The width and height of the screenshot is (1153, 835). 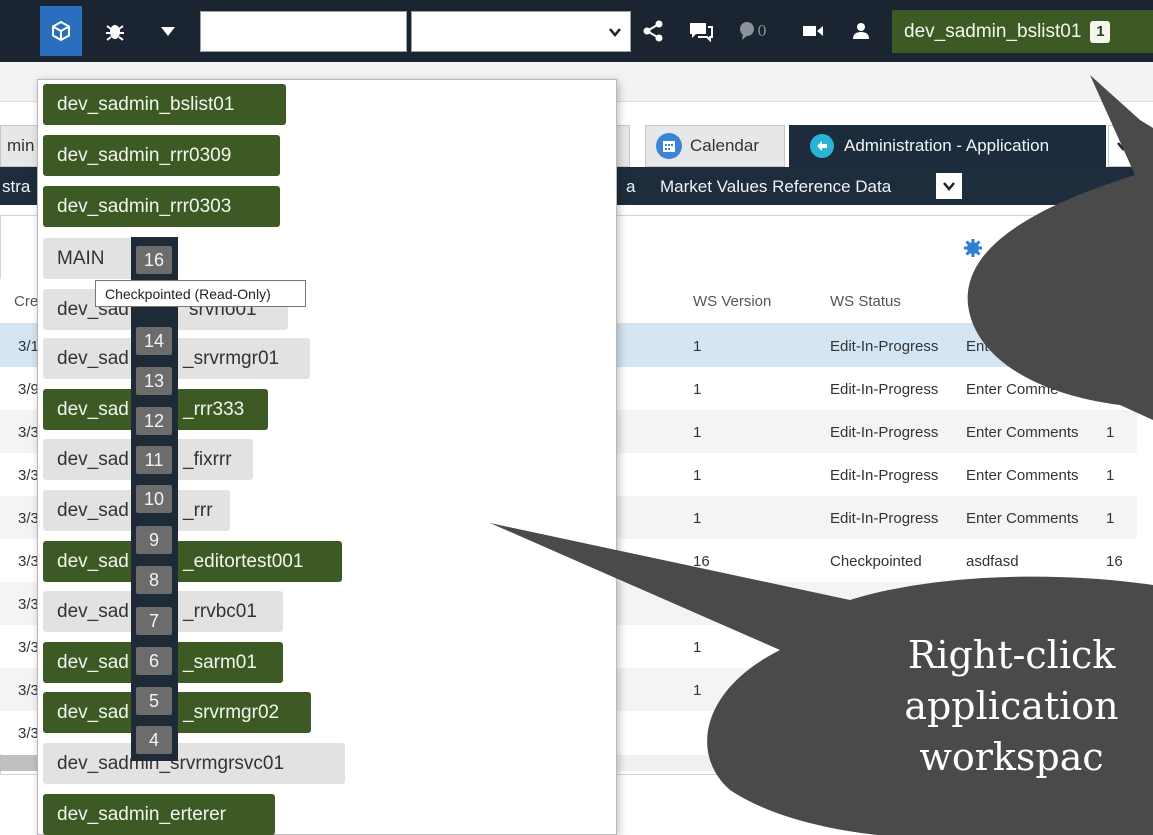 I want to click on version-number: 12, so click(x=154, y=420).